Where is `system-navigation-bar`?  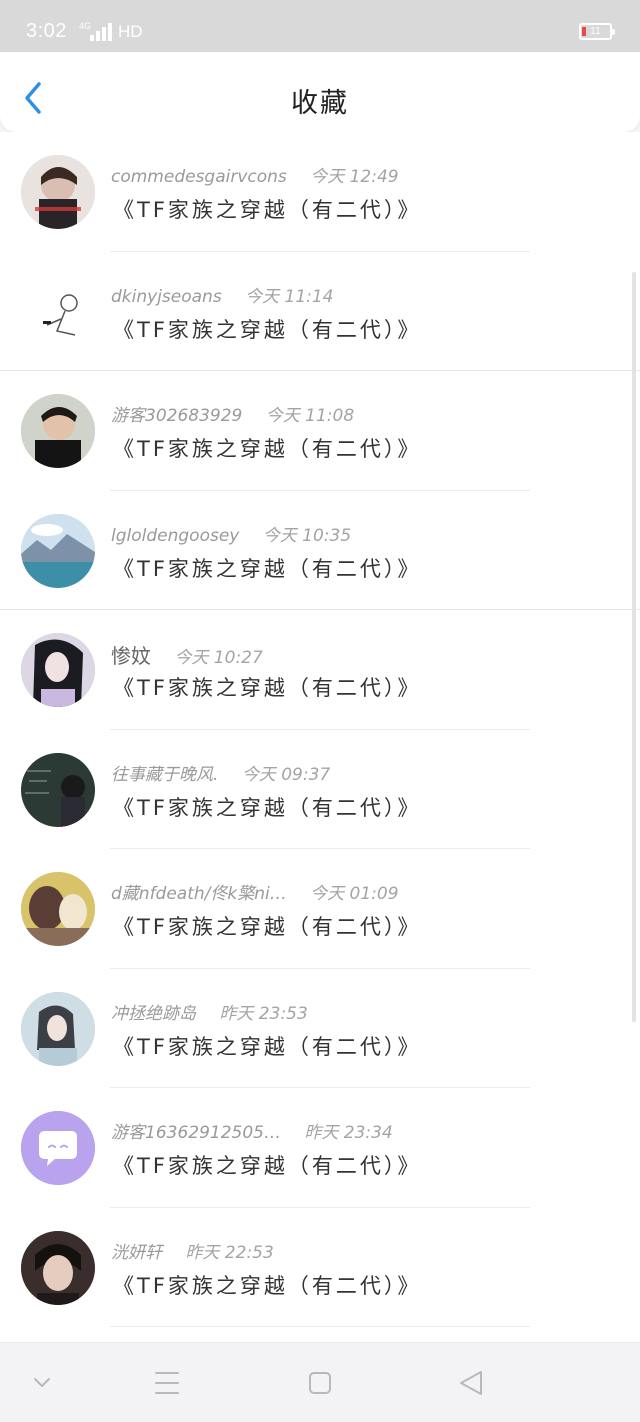 system-navigation-bar is located at coordinates (320, 1382).